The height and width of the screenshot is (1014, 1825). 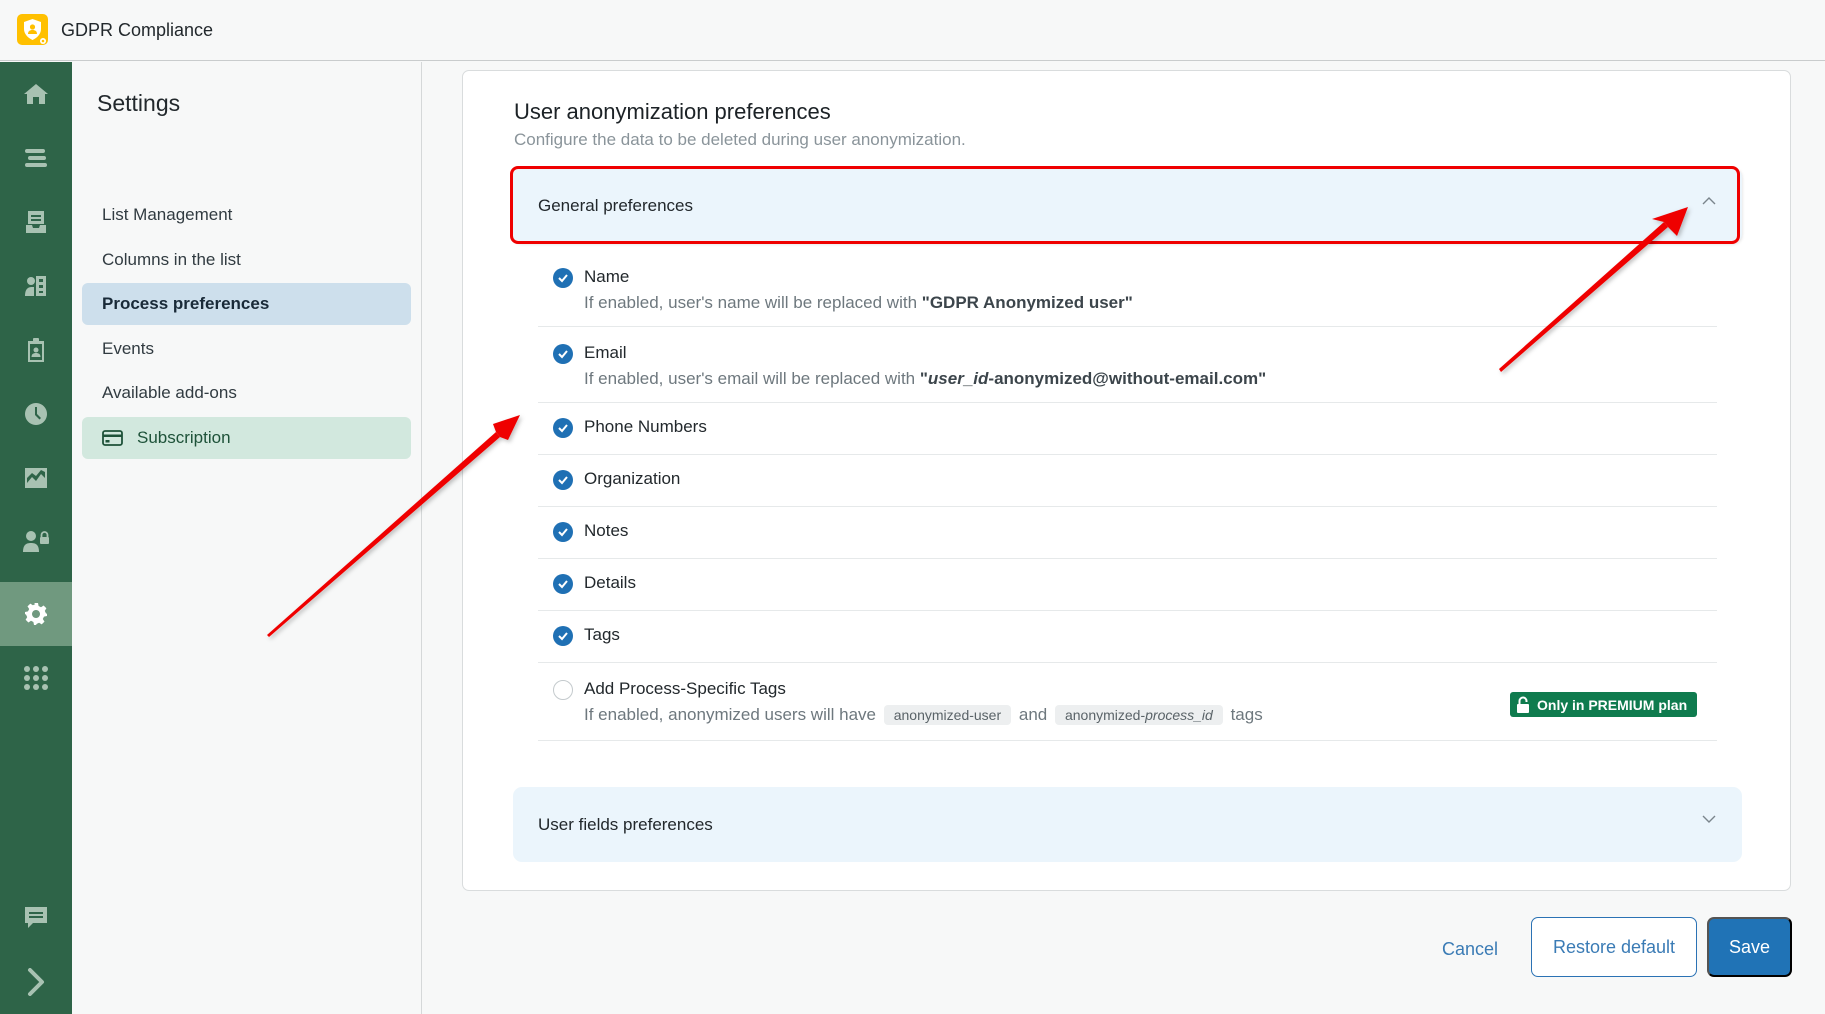 I want to click on rail-item-users-access, so click(x=36, y=542).